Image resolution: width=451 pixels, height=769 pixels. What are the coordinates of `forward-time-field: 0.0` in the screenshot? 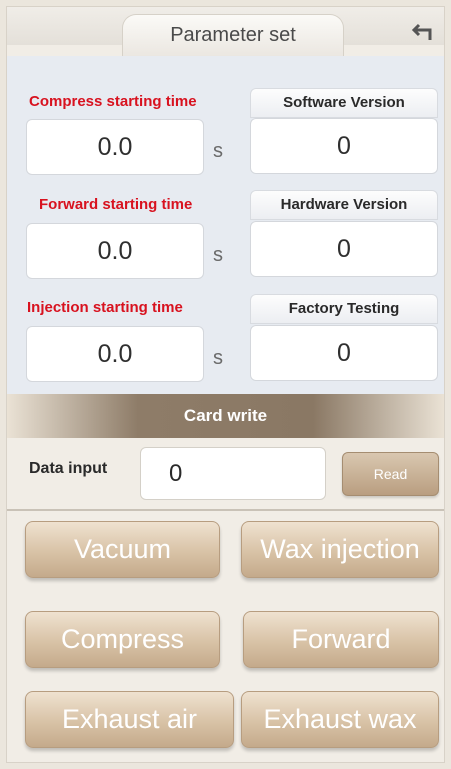 It's located at (115, 251).